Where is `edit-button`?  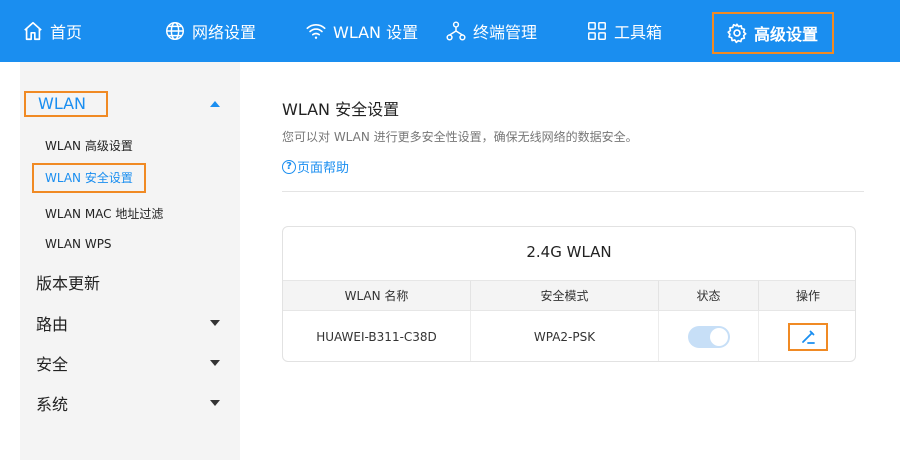
edit-button is located at coordinates (808, 337).